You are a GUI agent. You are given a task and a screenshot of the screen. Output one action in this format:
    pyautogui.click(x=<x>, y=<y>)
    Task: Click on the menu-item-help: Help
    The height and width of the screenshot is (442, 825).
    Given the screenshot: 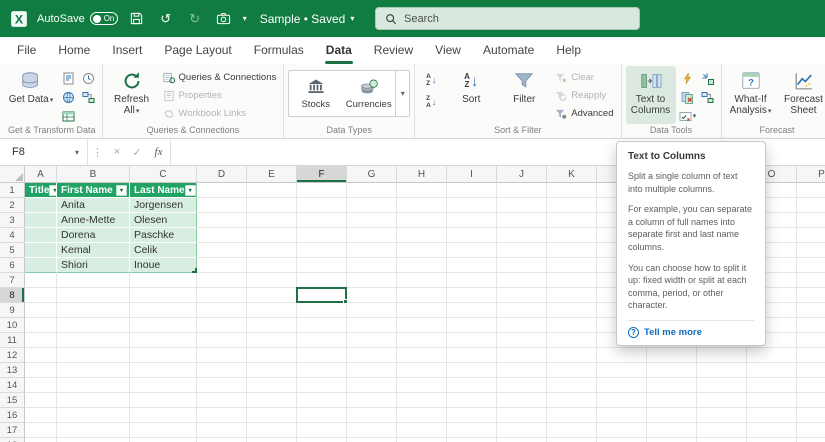 What is the action you would take?
    pyautogui.click(x=568, y=50)
    